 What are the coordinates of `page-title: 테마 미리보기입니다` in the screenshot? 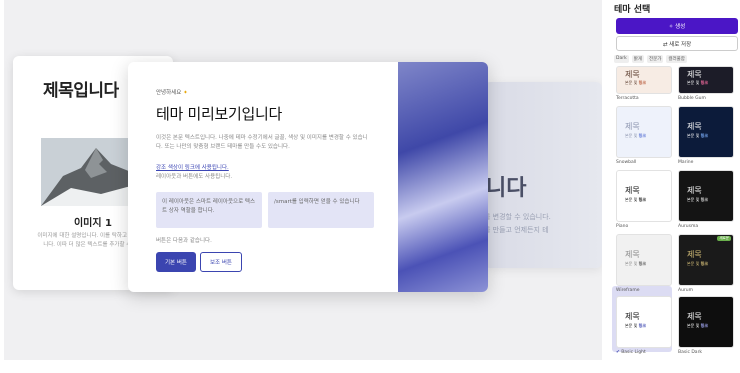 It's located at (219, 114).